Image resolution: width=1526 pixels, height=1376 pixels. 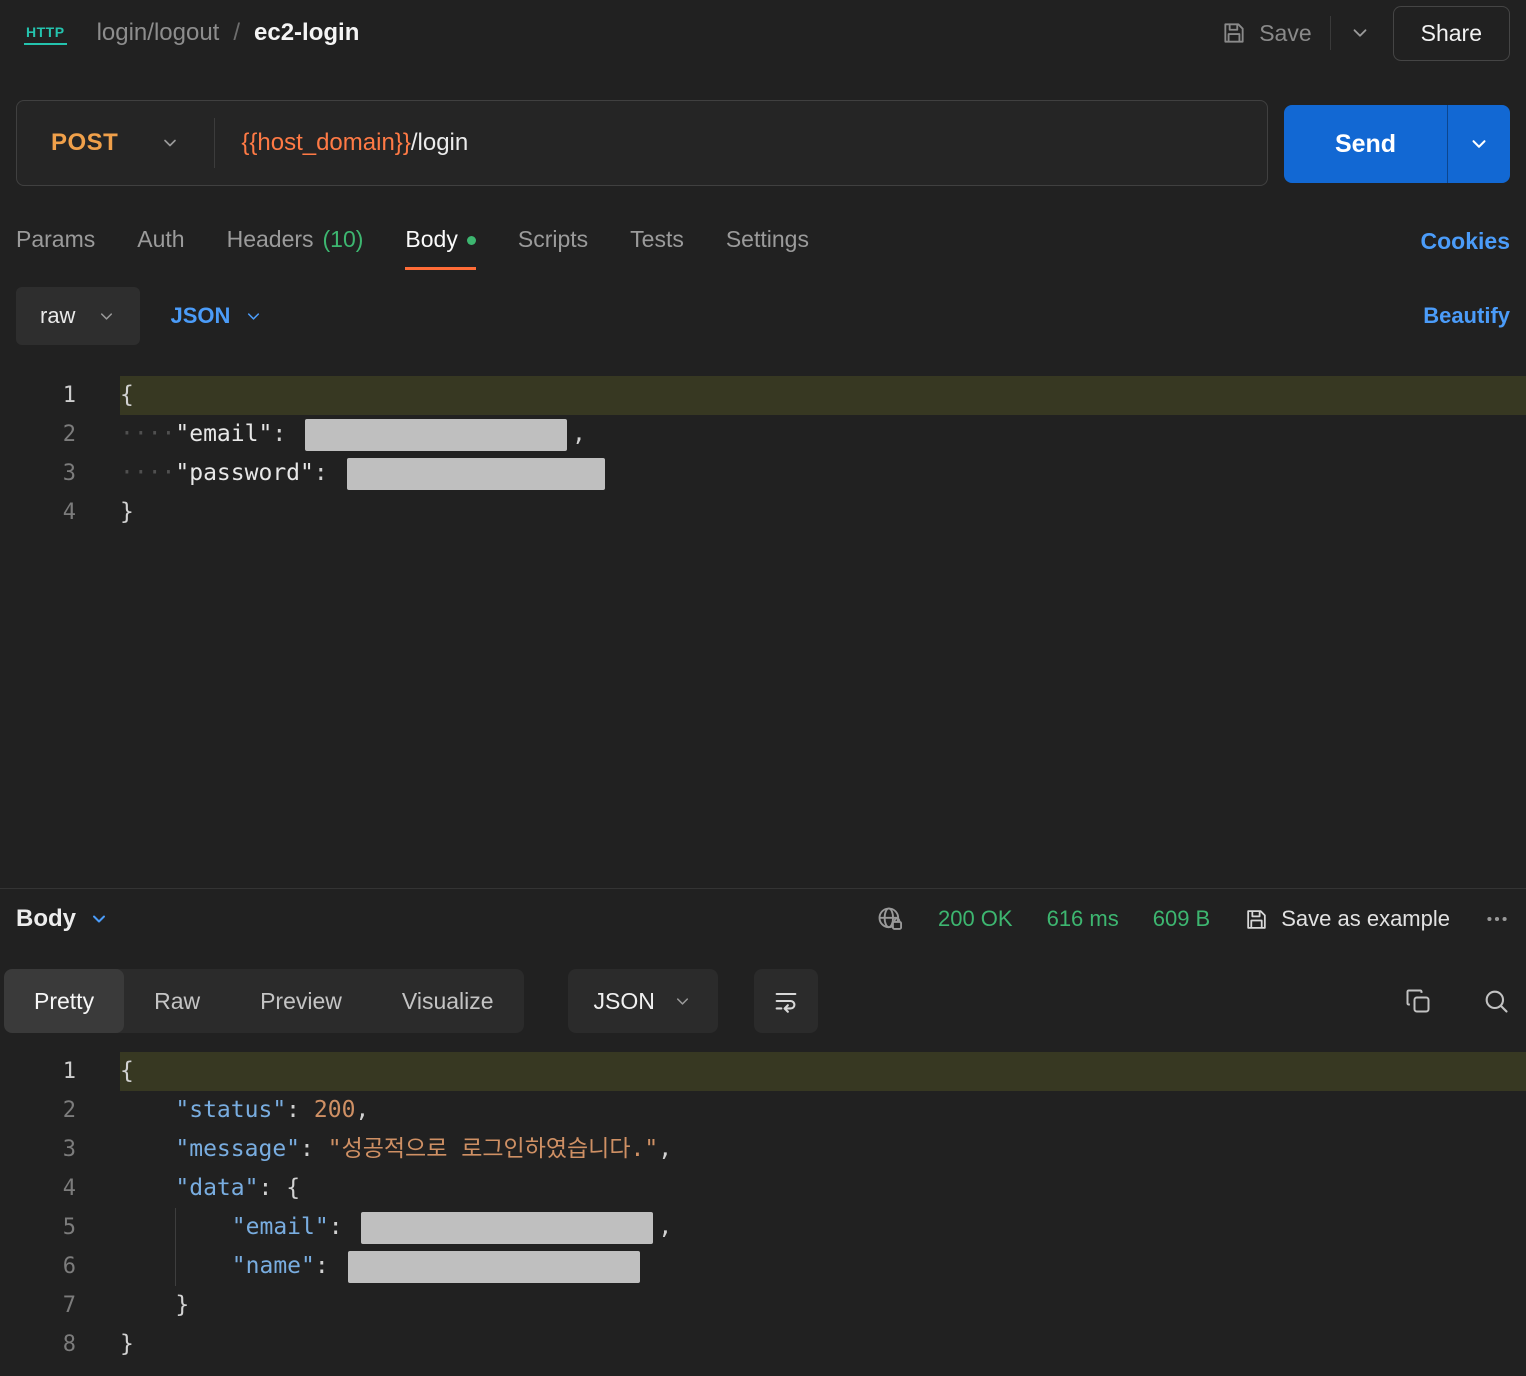 I want to click on tab-label: Visualize, so click(x=447, y=1000).